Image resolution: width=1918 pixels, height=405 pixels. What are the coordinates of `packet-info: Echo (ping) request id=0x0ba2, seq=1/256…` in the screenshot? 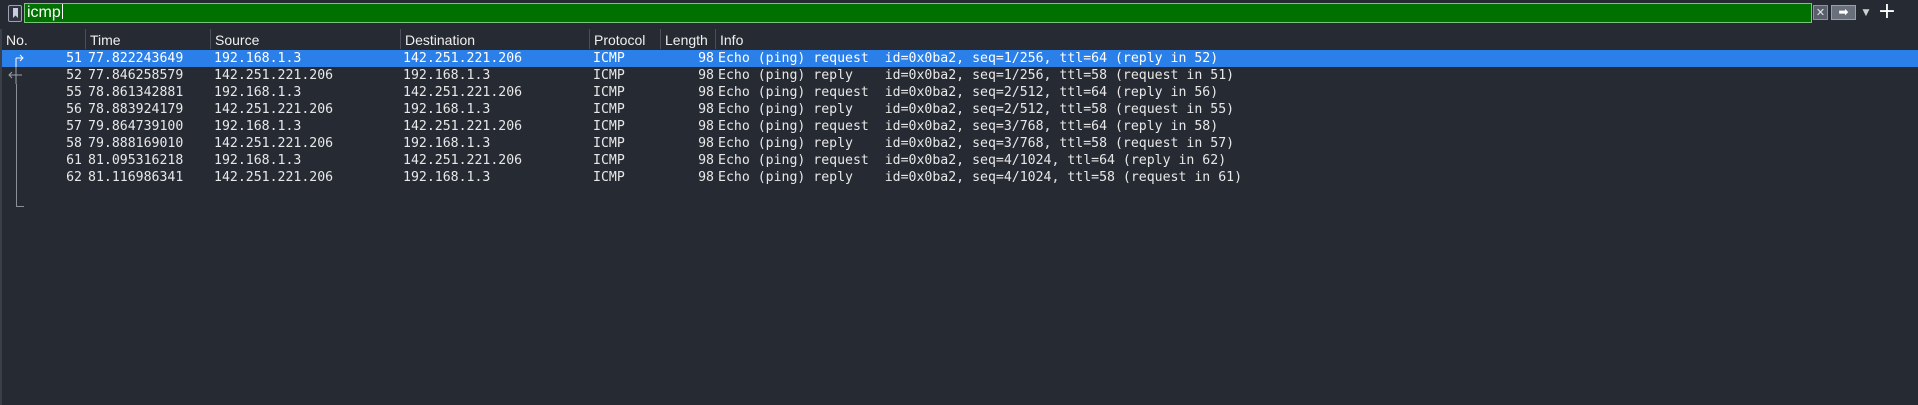 It's located at (968, 58).